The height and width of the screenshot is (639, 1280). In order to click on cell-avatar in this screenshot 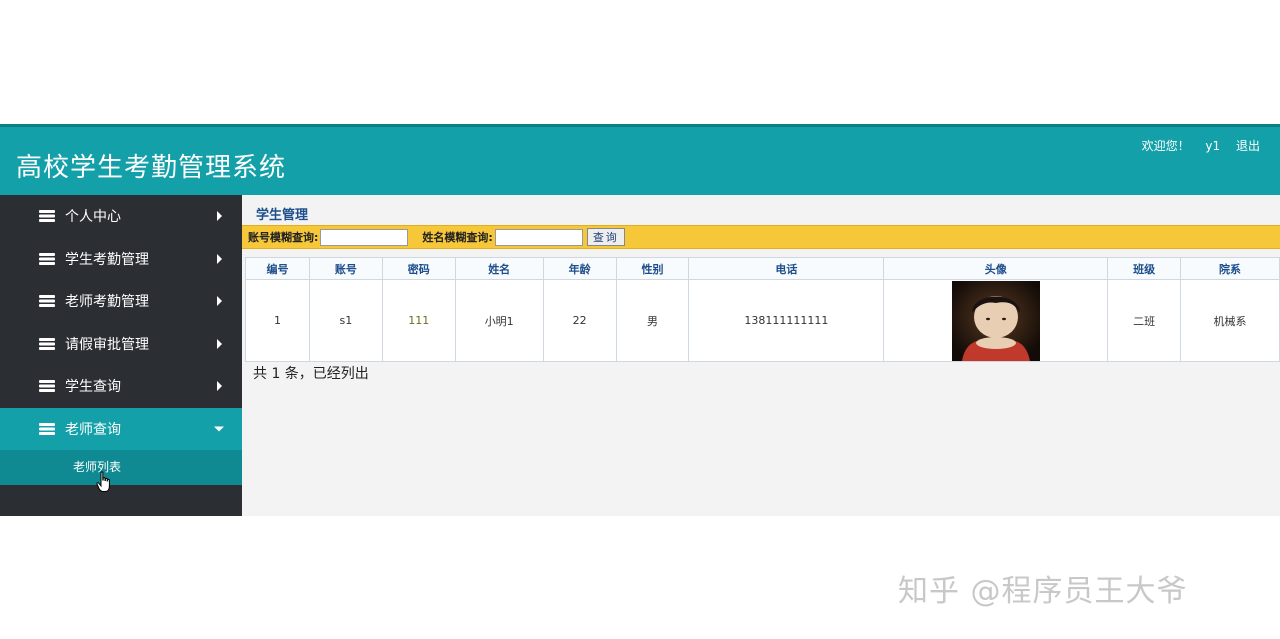, I will do `click(996, 320)`.